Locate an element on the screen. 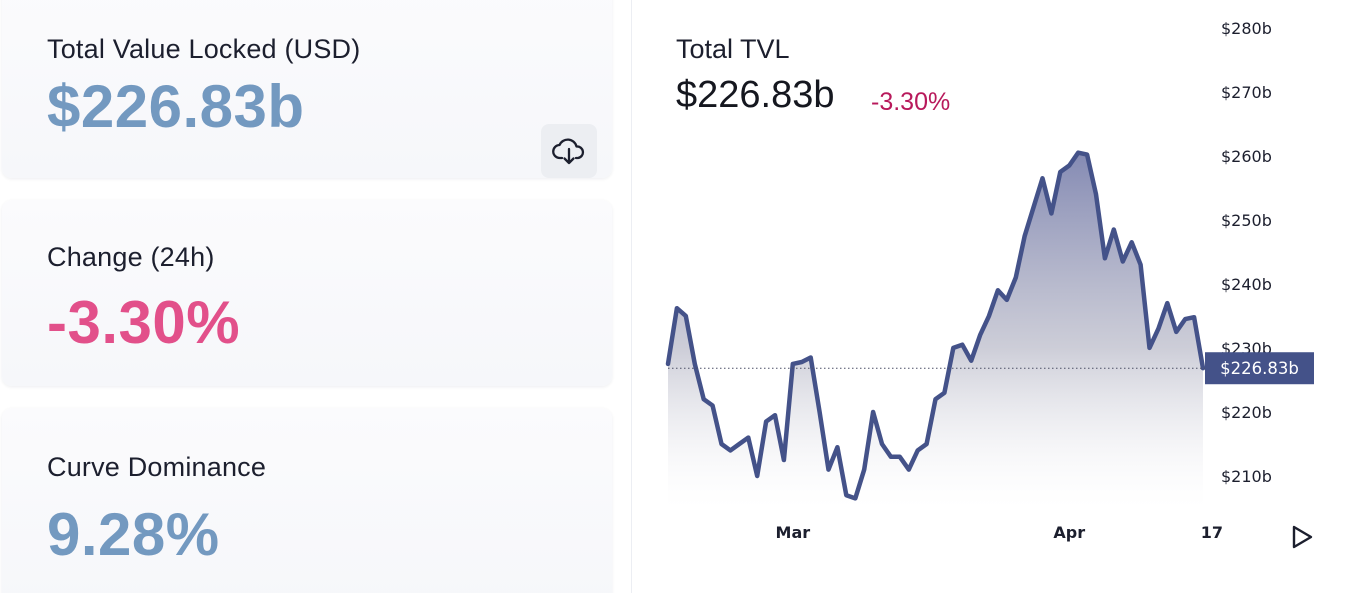 The width and height of the screenshot is (1348, 593). change-value: -3.30% is located at coordinates (144, 322).